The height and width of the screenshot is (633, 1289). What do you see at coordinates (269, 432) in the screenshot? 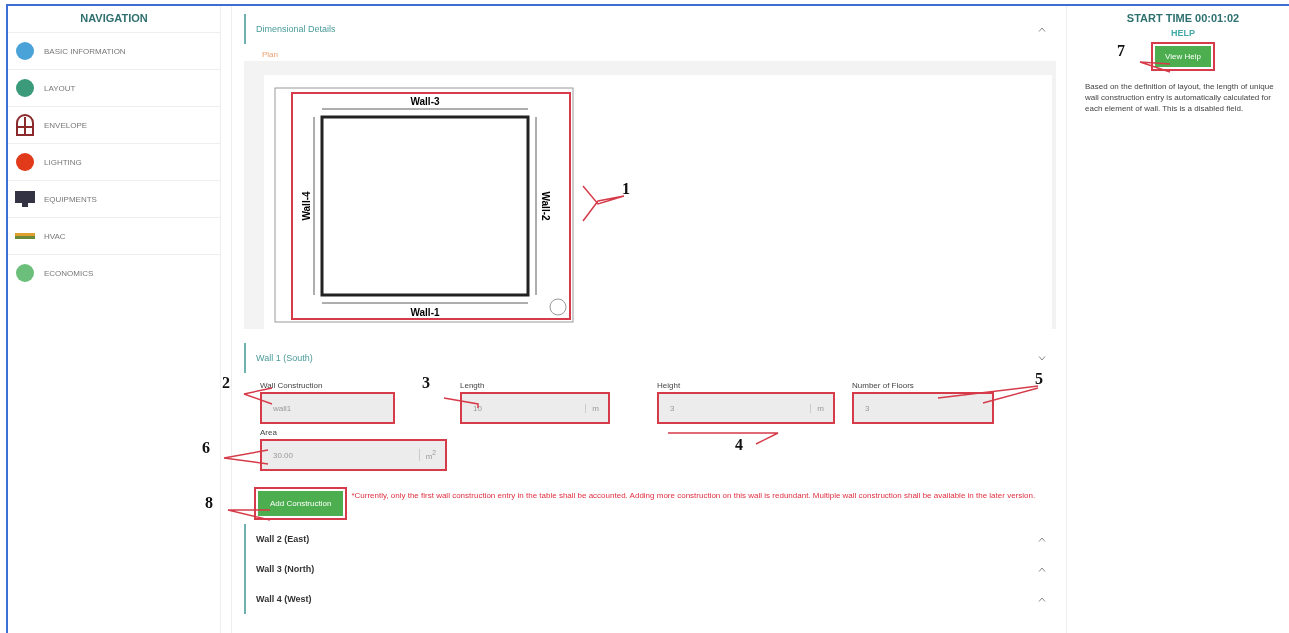
I see `field-label: Area` at bounding box center [269, 432].